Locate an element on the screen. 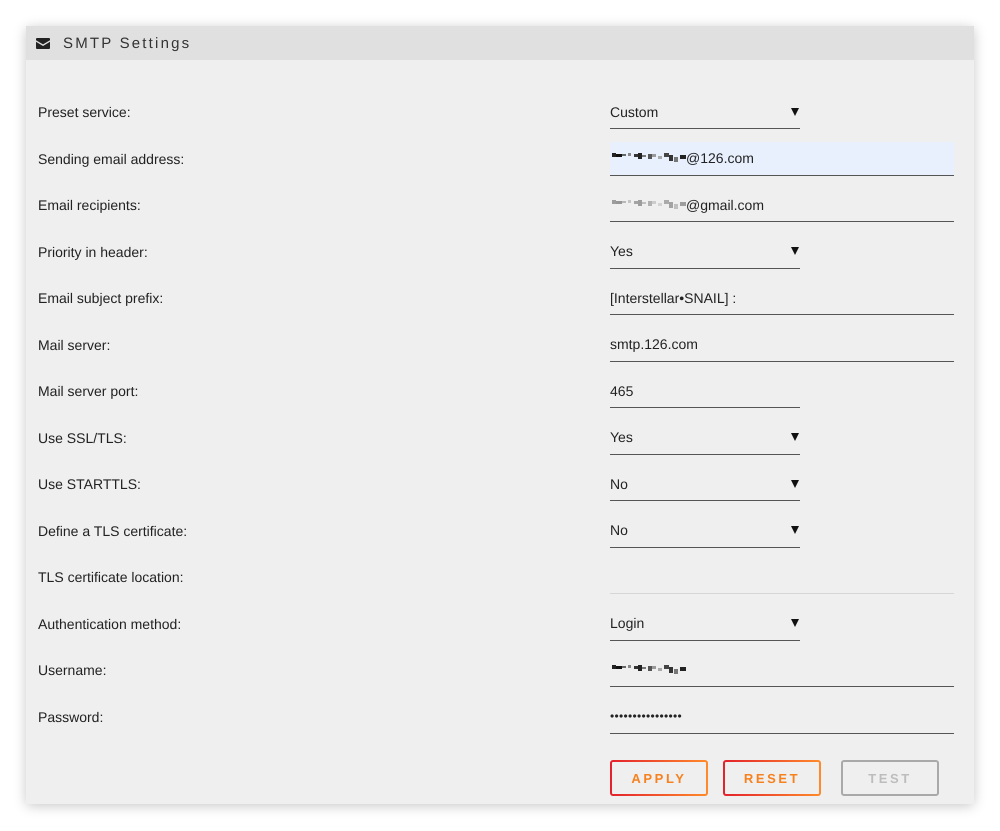 The height and width of the screenshot is (831, 1000). password-input: •••••••••••••••• is located at coordinates (782, 717).